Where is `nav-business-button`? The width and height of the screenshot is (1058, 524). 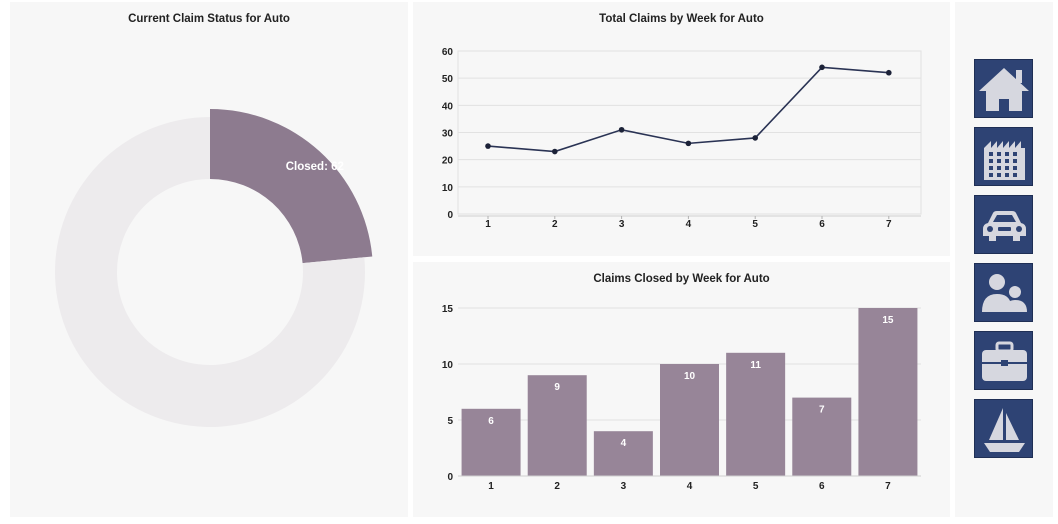
nav-business-button is located at coordinates (1003, 360).